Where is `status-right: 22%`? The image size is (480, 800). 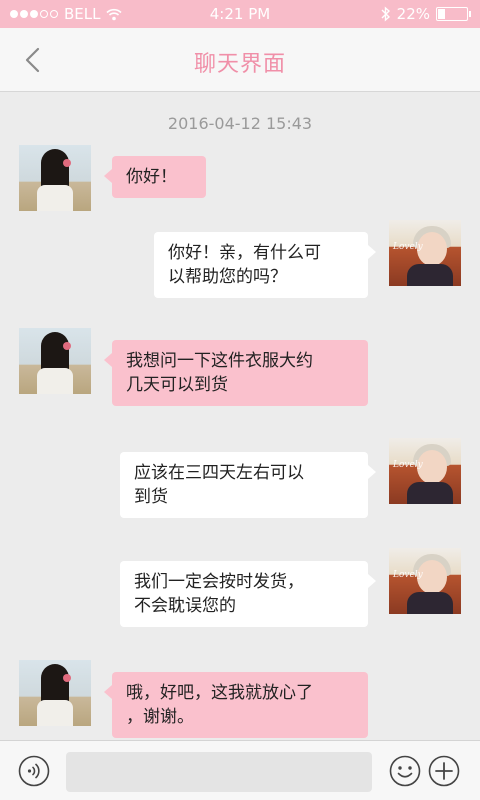
status-right: 22% is located at coordinates (426, 14).